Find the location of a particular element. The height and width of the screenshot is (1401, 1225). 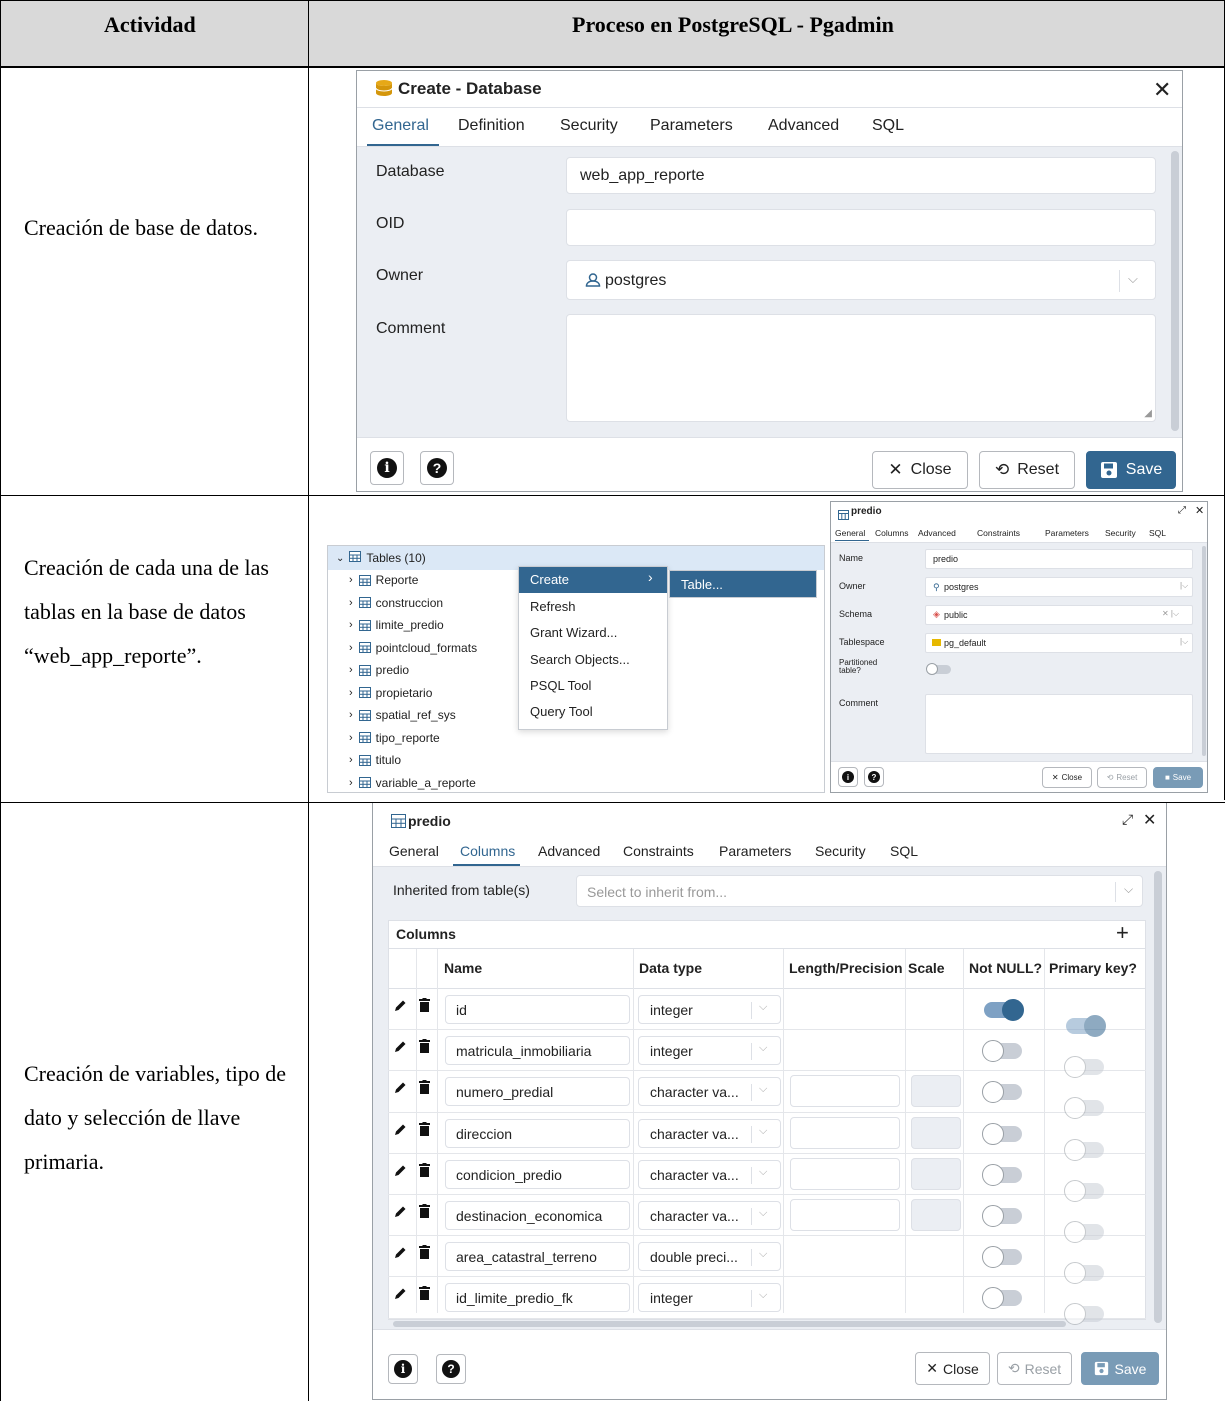

column-name-input: destinacion_economica is located at coordinates (537, 1215).